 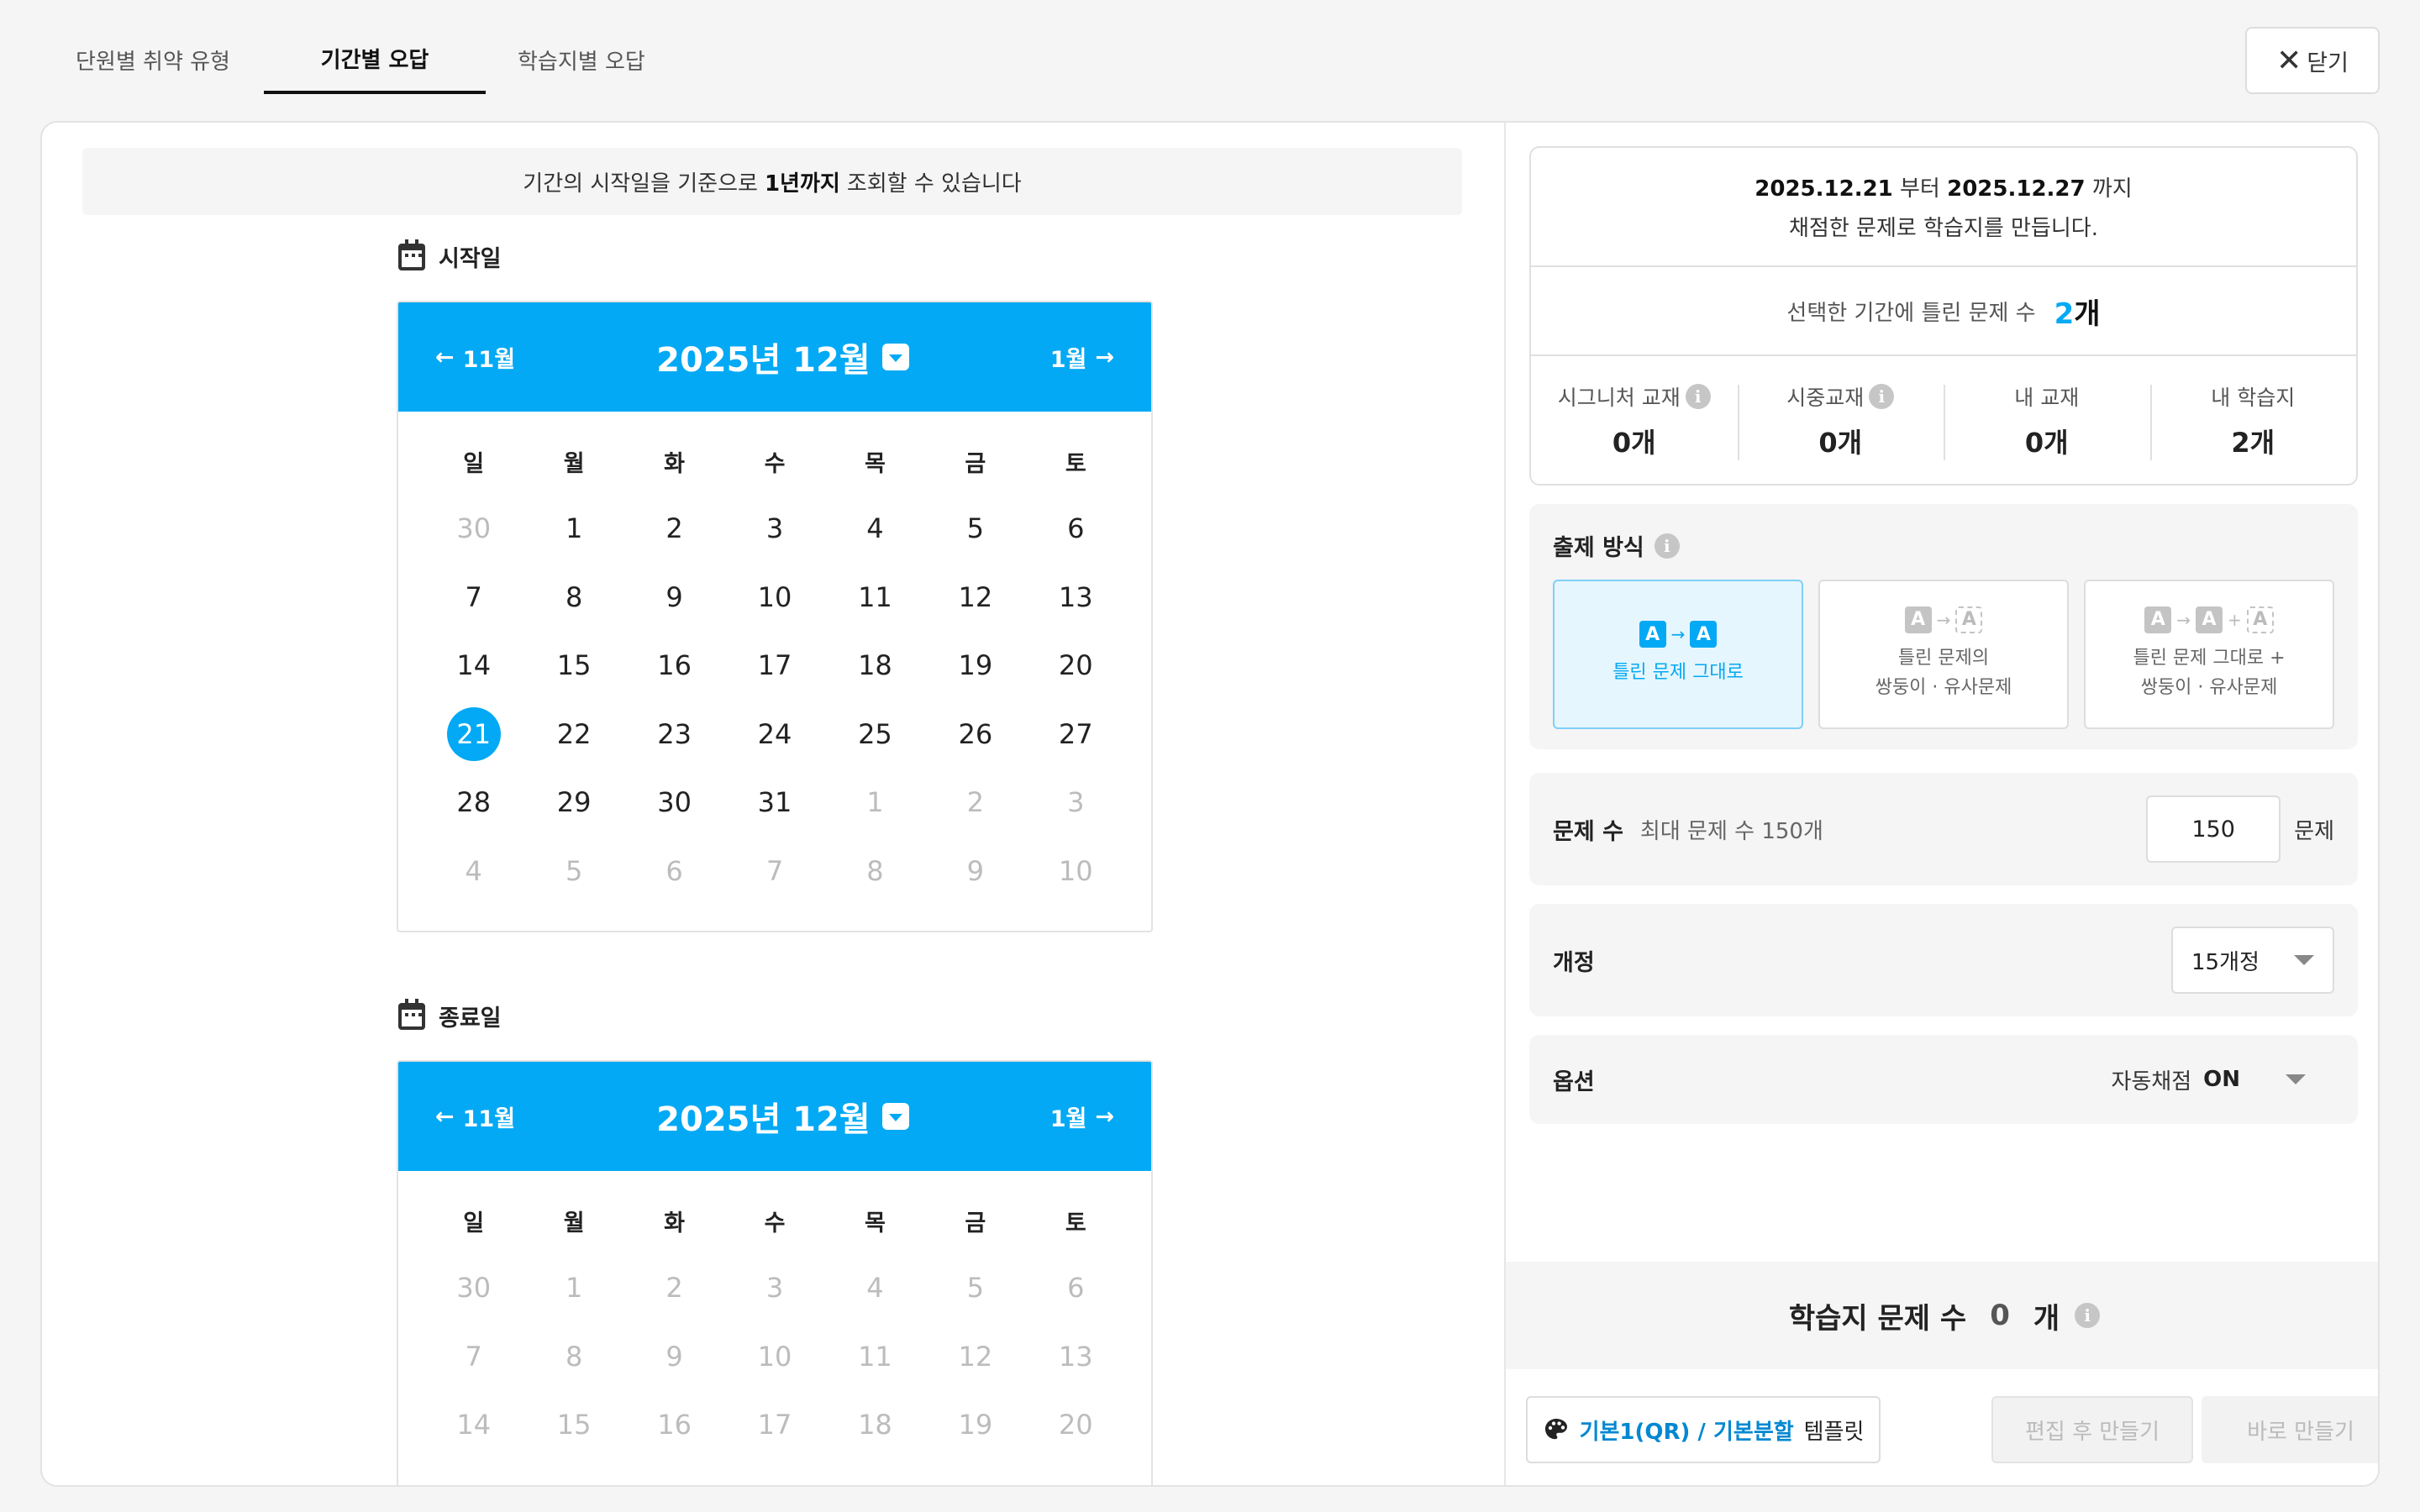 I want to click on tab-unit-weakness: 단원별 취약 유형, so click(x=153, y=59).